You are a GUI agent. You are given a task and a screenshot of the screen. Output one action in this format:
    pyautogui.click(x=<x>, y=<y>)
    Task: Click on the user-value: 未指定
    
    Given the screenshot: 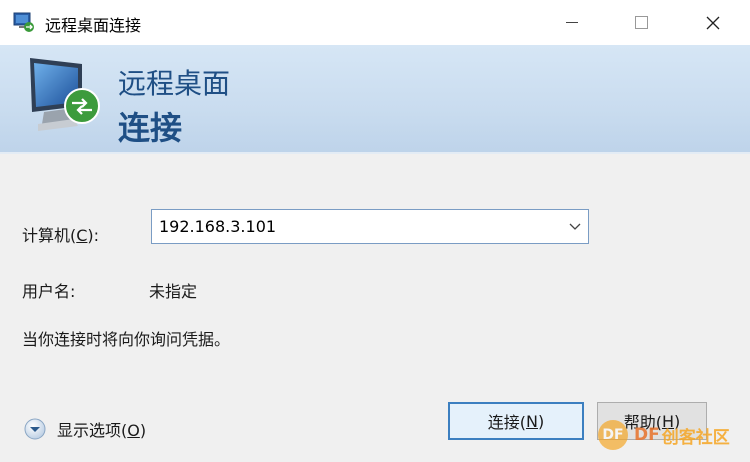 What is the action you would take?
    pyautogui.click(x=173, y=291)
    